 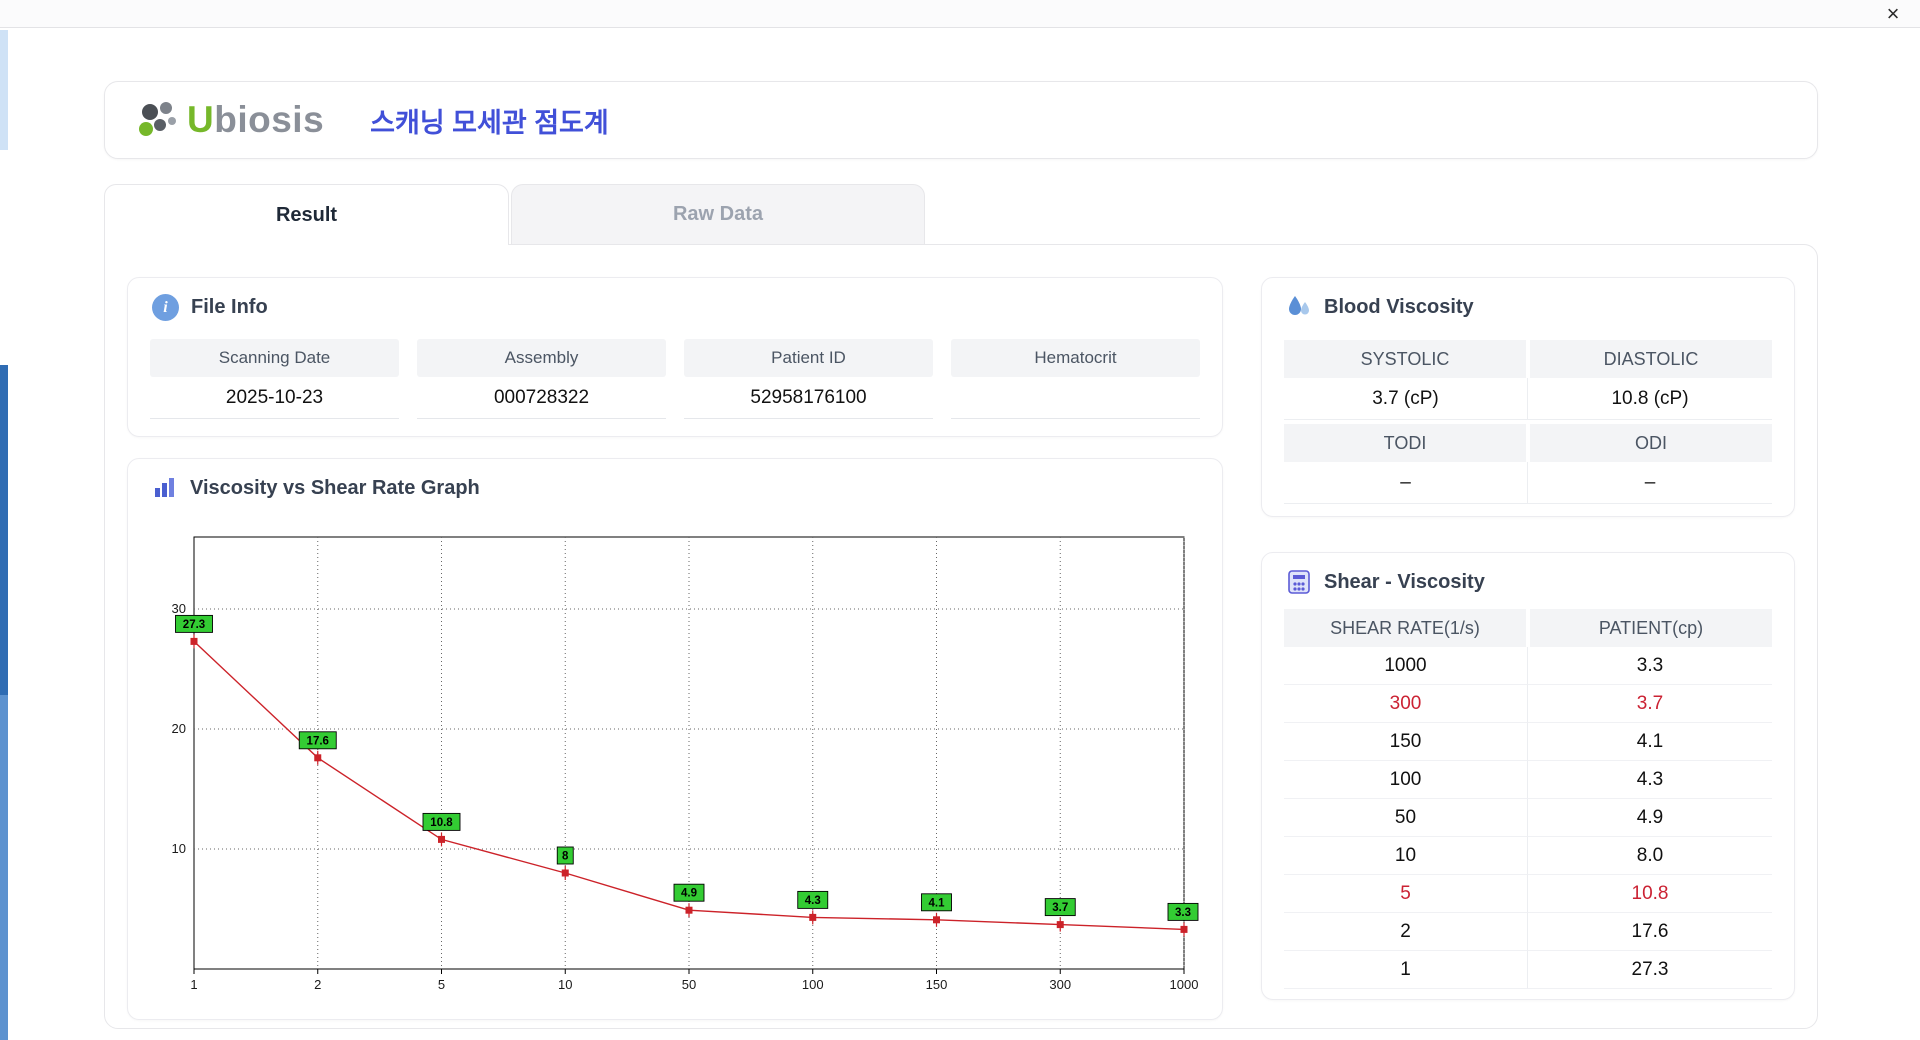 What do you see at coordinates (1075, 358) in the screenshot?
I see `field-label: Hematocrit` at bounding box center [1075, 358].